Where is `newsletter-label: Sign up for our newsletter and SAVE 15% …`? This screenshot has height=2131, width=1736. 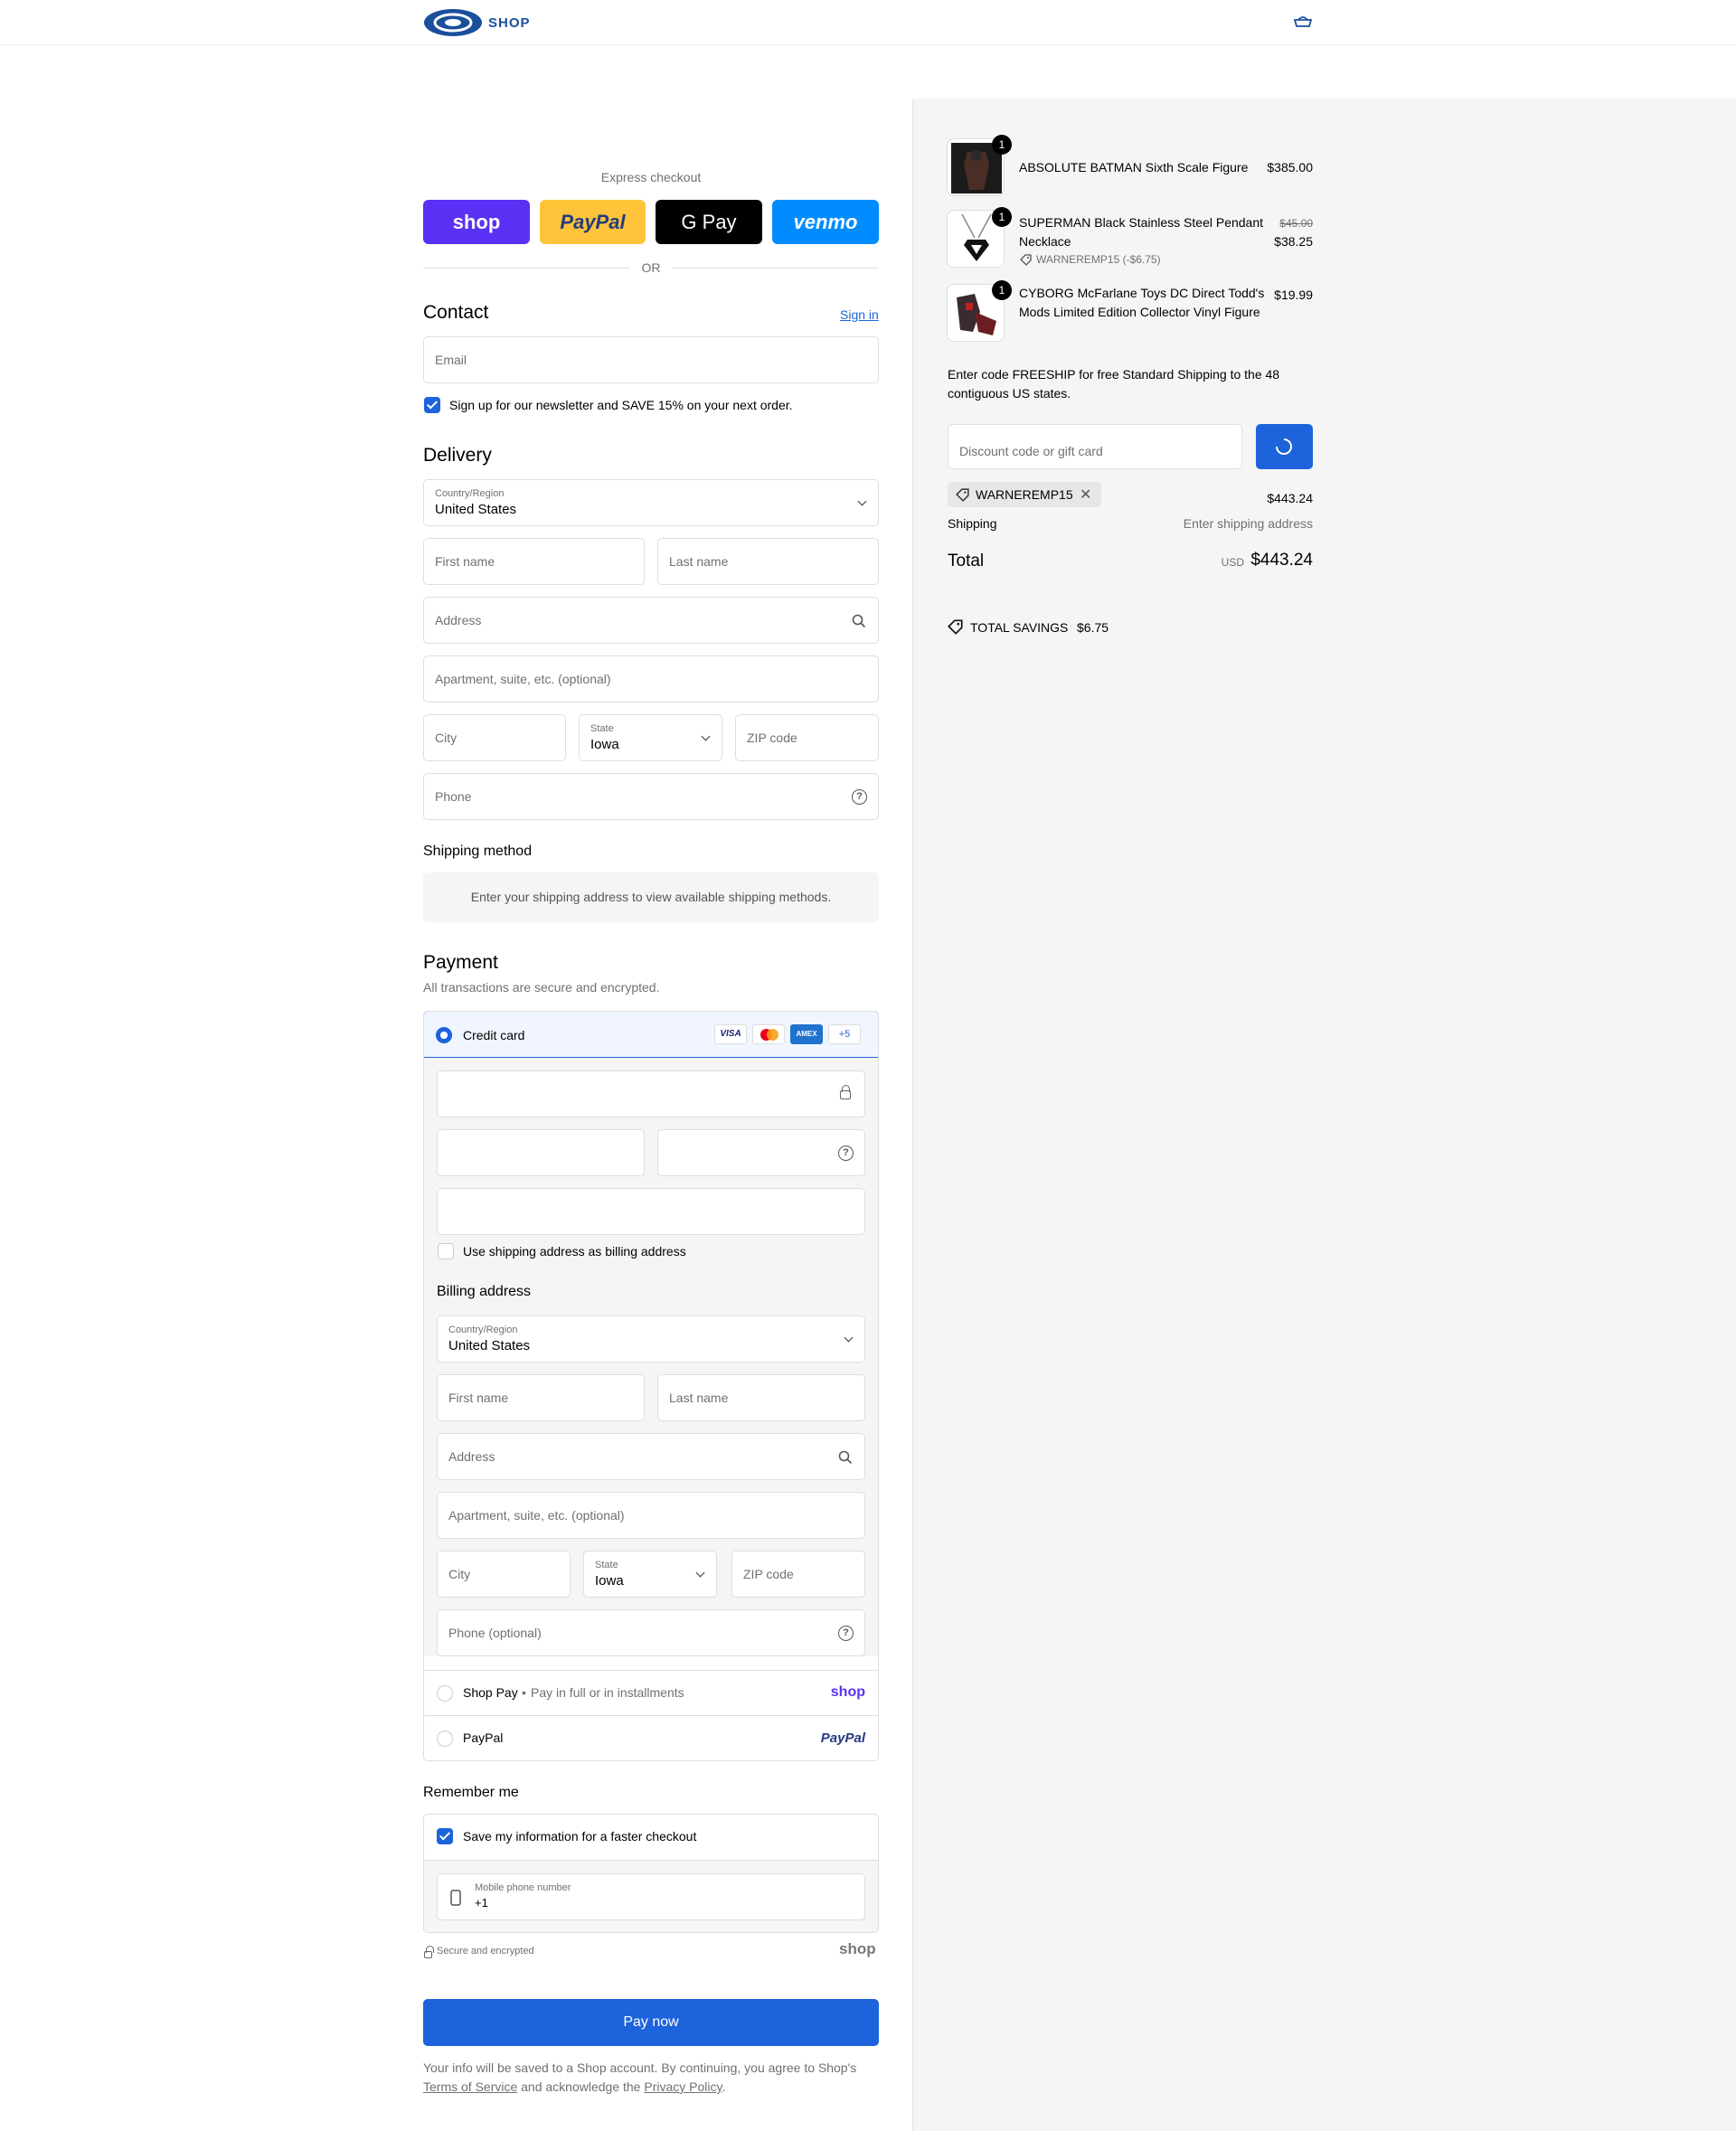
newsletter-label: Sign up for our newsletter and SAVE 15% … is located at coordinates (621, 405).